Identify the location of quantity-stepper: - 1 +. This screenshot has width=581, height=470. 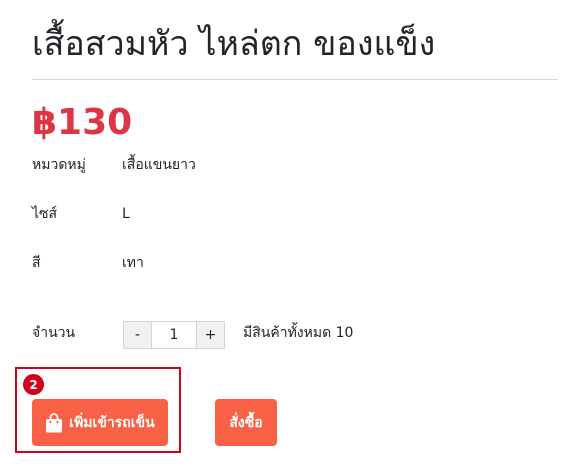
(174, 335).